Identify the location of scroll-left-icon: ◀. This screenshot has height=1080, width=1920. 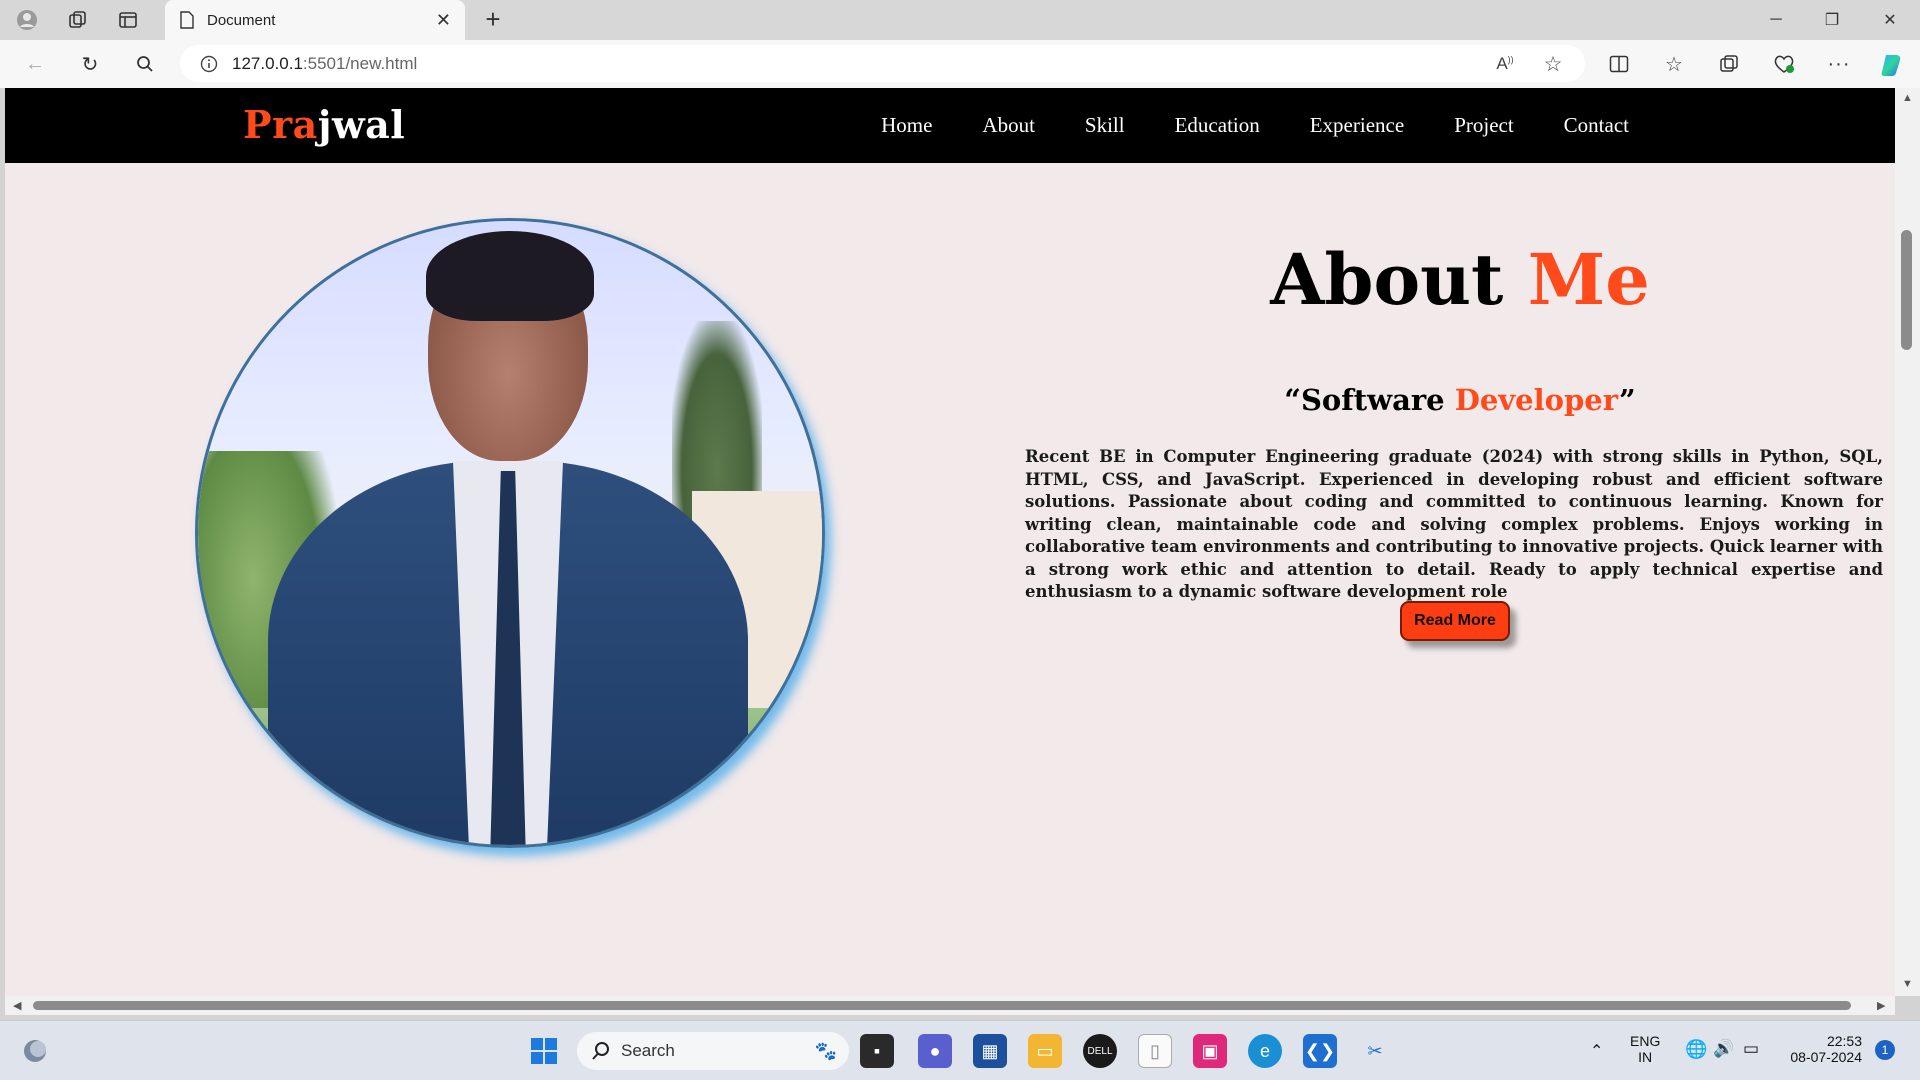
(17, 1005).